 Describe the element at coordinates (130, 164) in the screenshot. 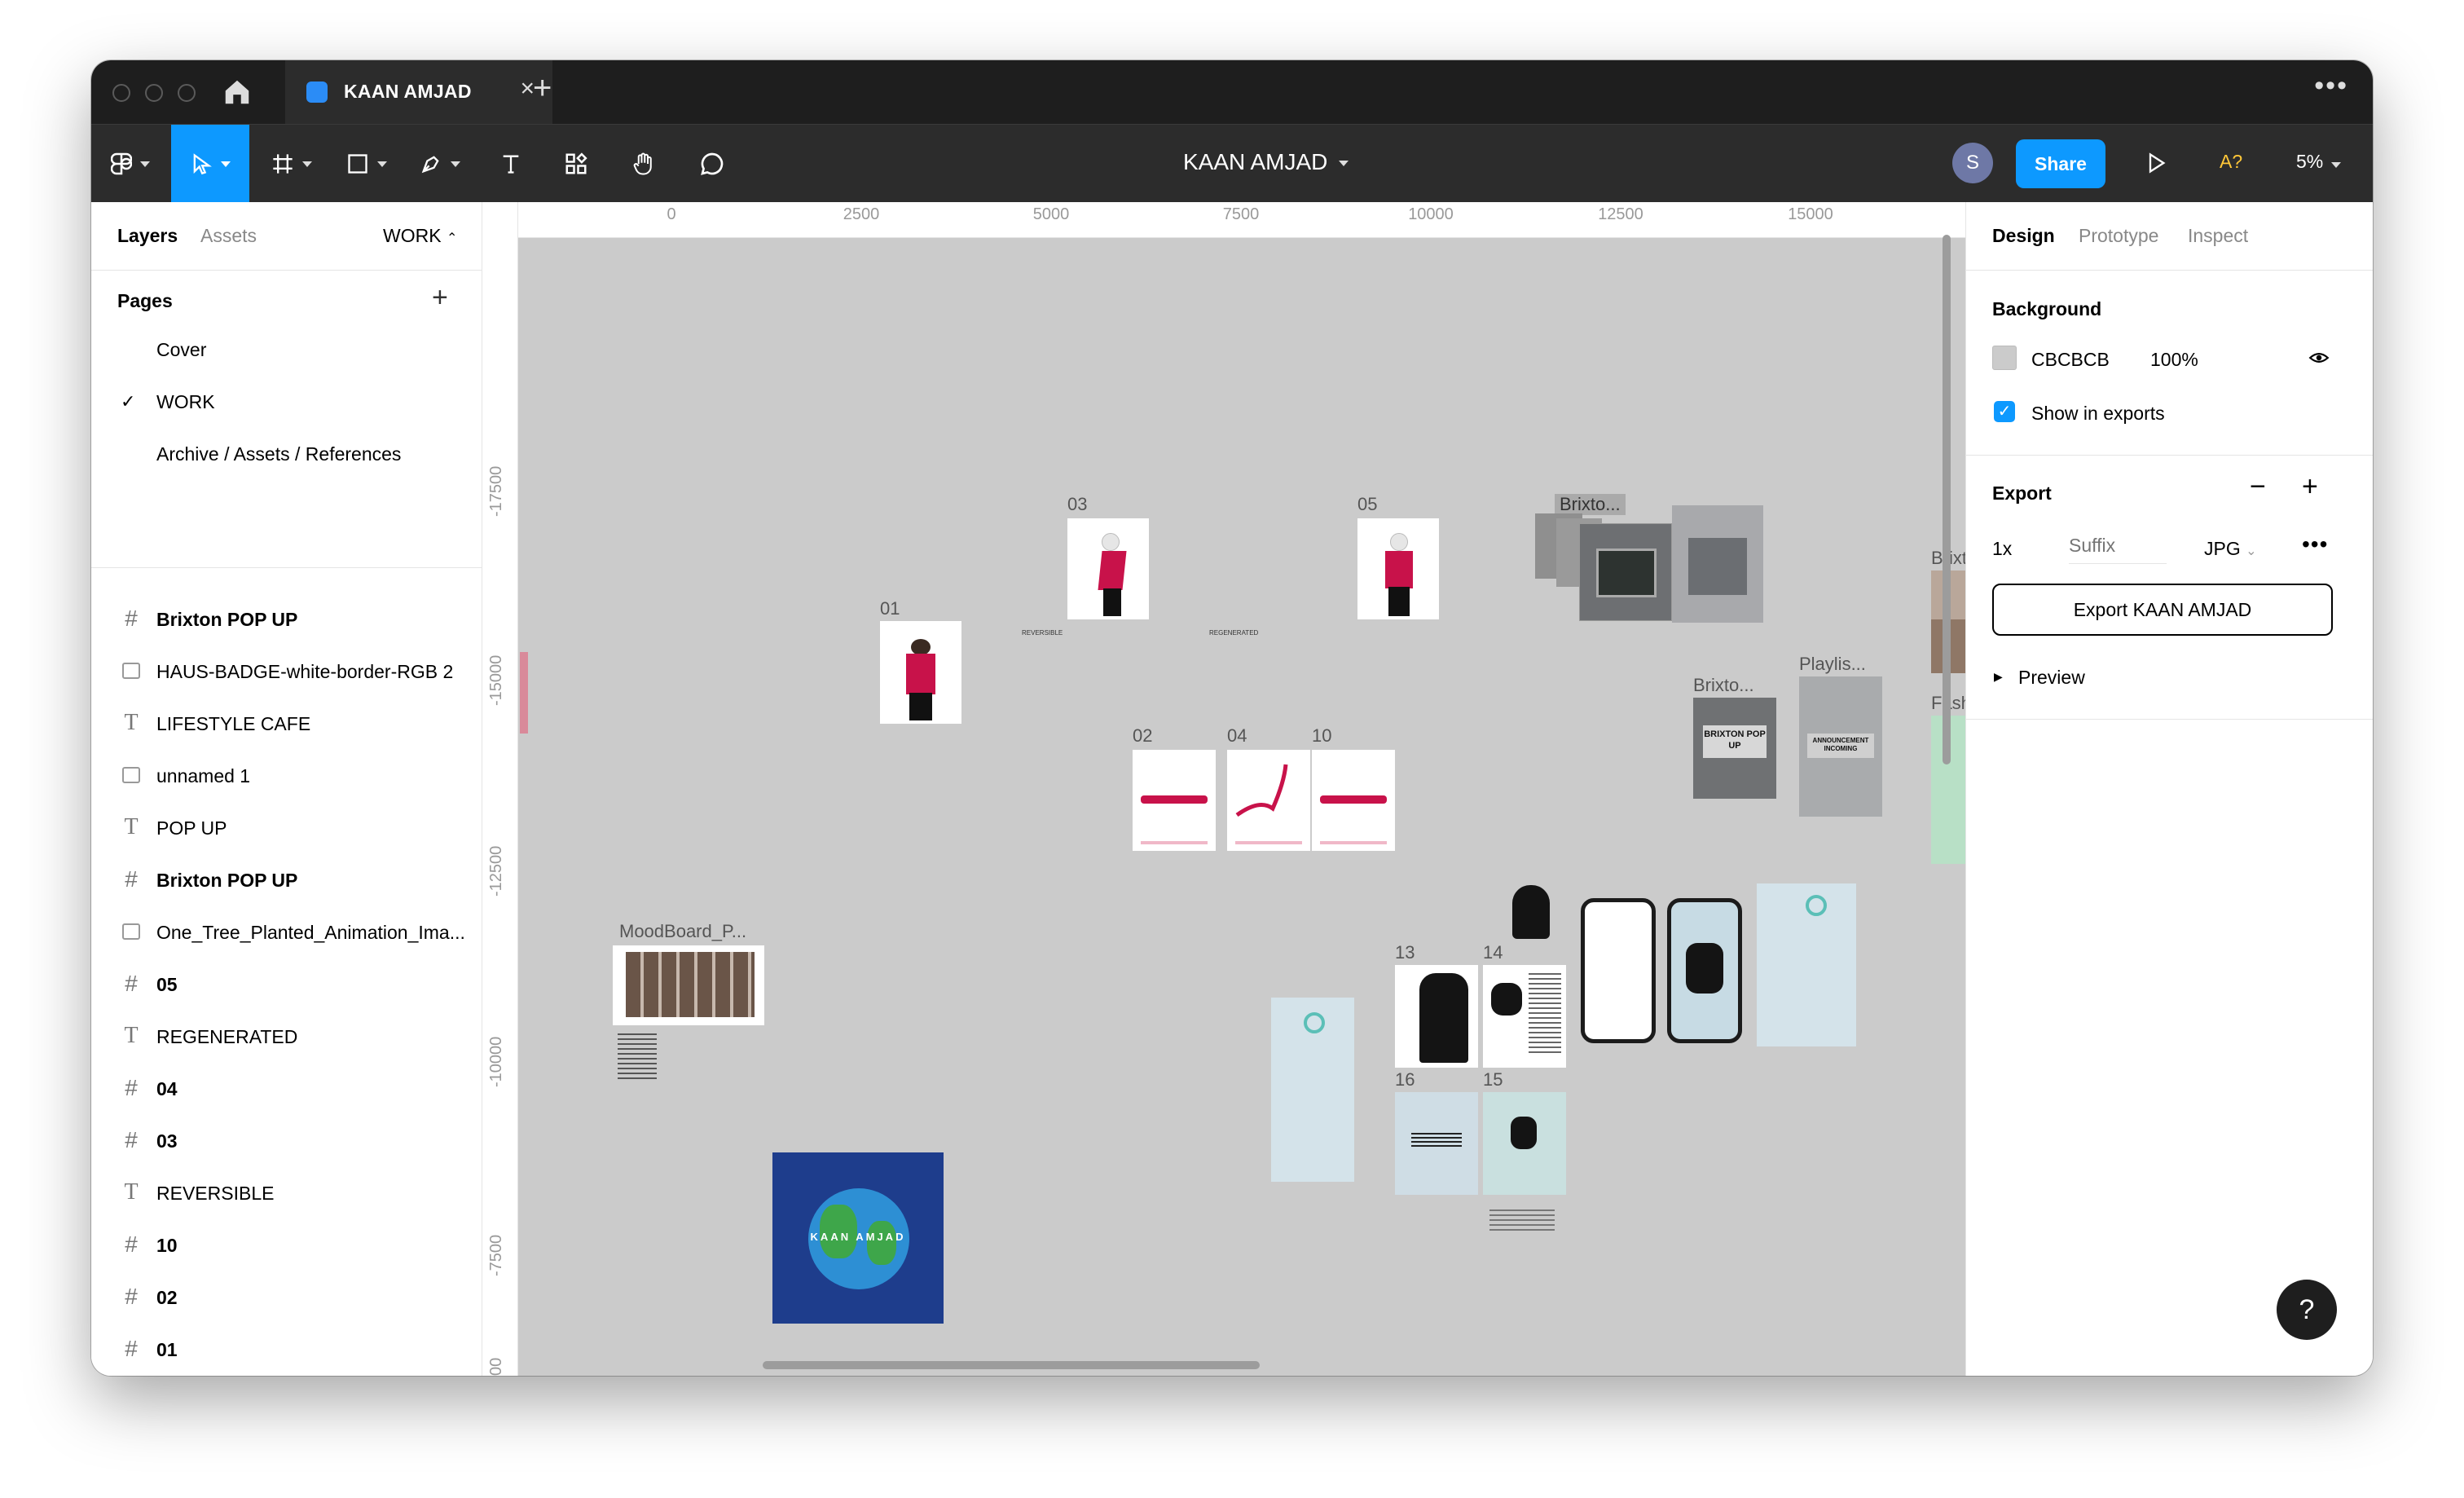

I see `main-menu-button` at that location.